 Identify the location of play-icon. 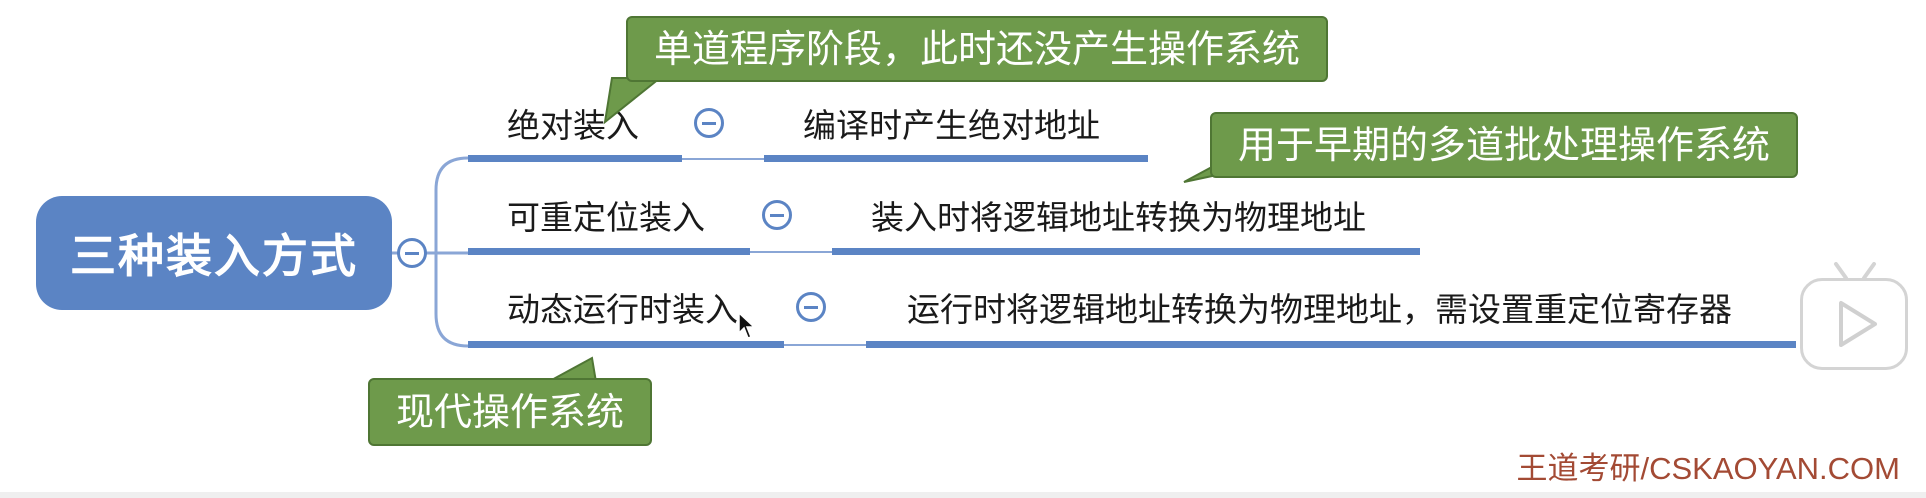
(1858, 324).